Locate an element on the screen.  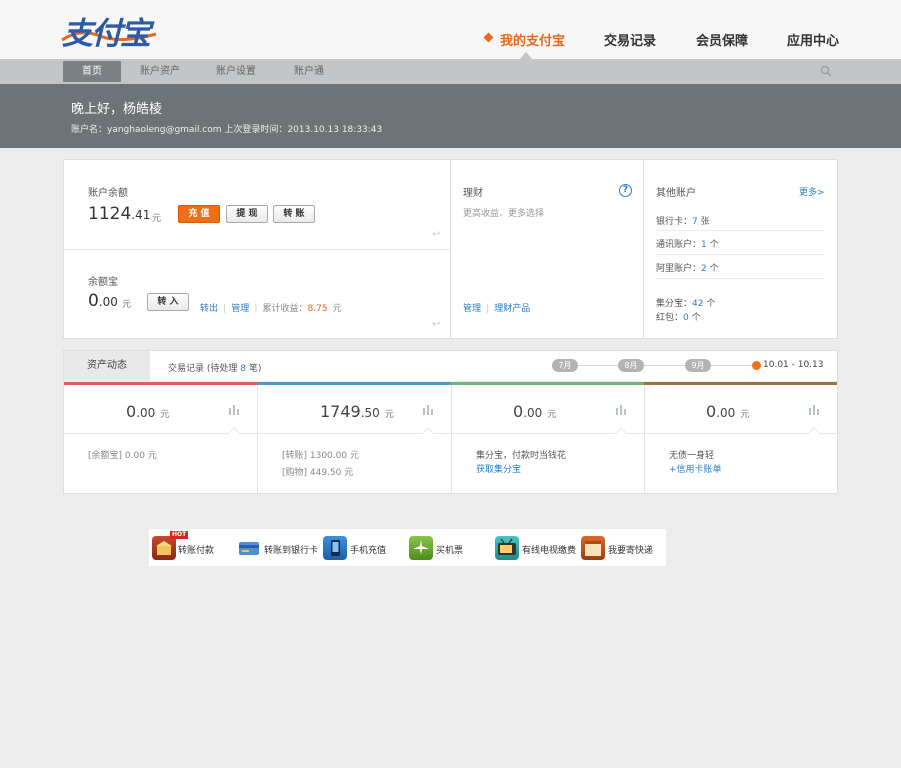
col4-dec: .00 is located at coordinates (726, 413).